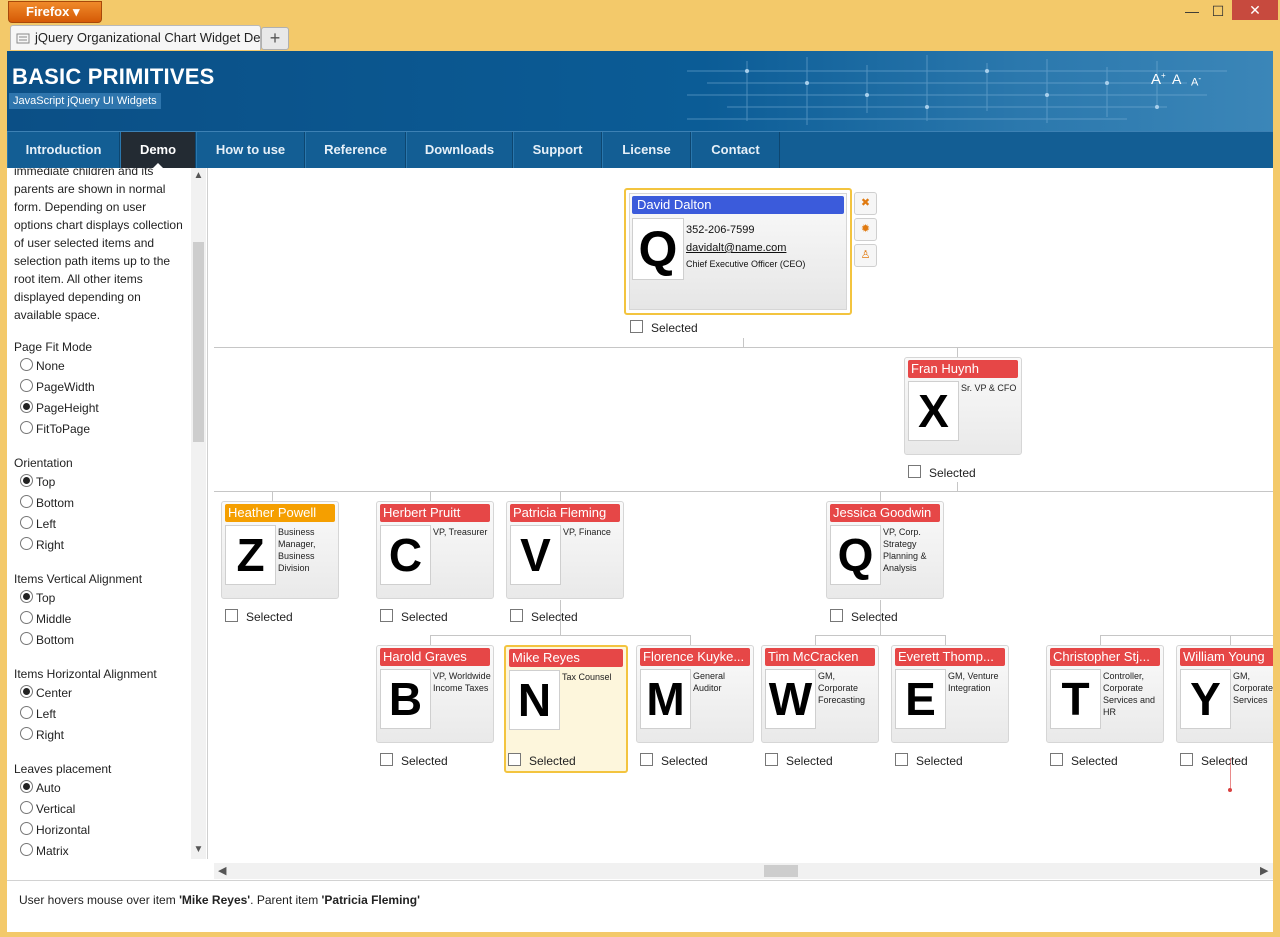 The width and height of the screenshot is (1280, 937). I want to click on org-card: William Young Y GM, Corporate Services, so click(1224, 694).